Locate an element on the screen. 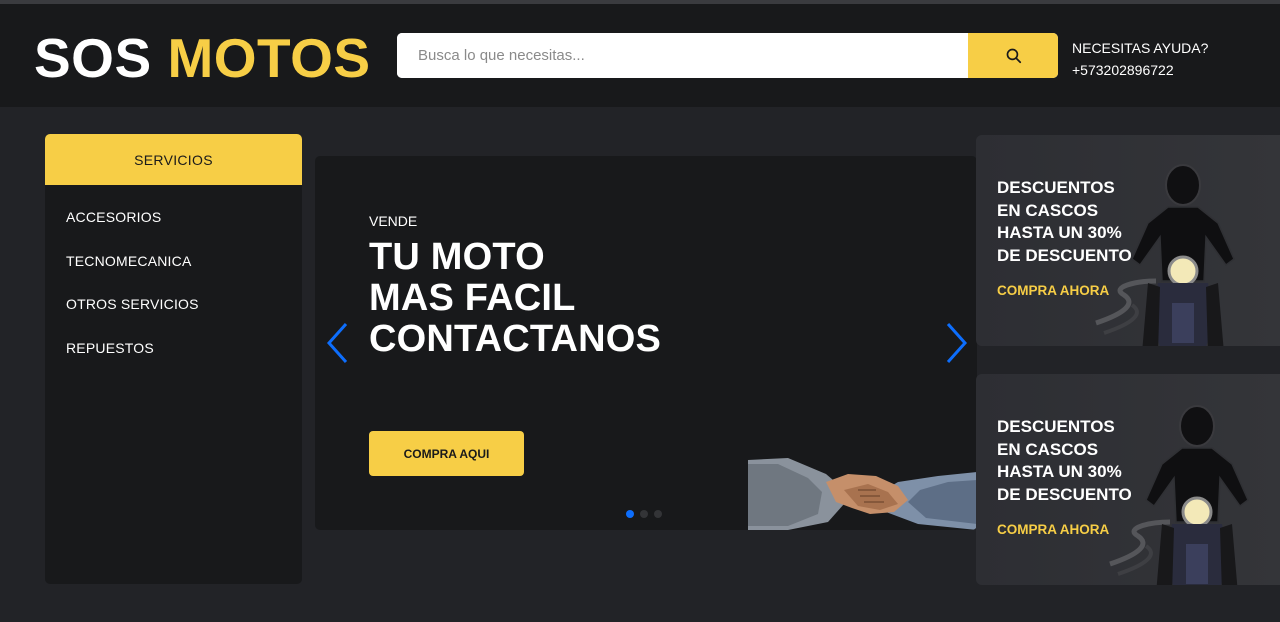 The width and height of the screenshot is (1280, 622). search-input is located at coordinates (682, 55).